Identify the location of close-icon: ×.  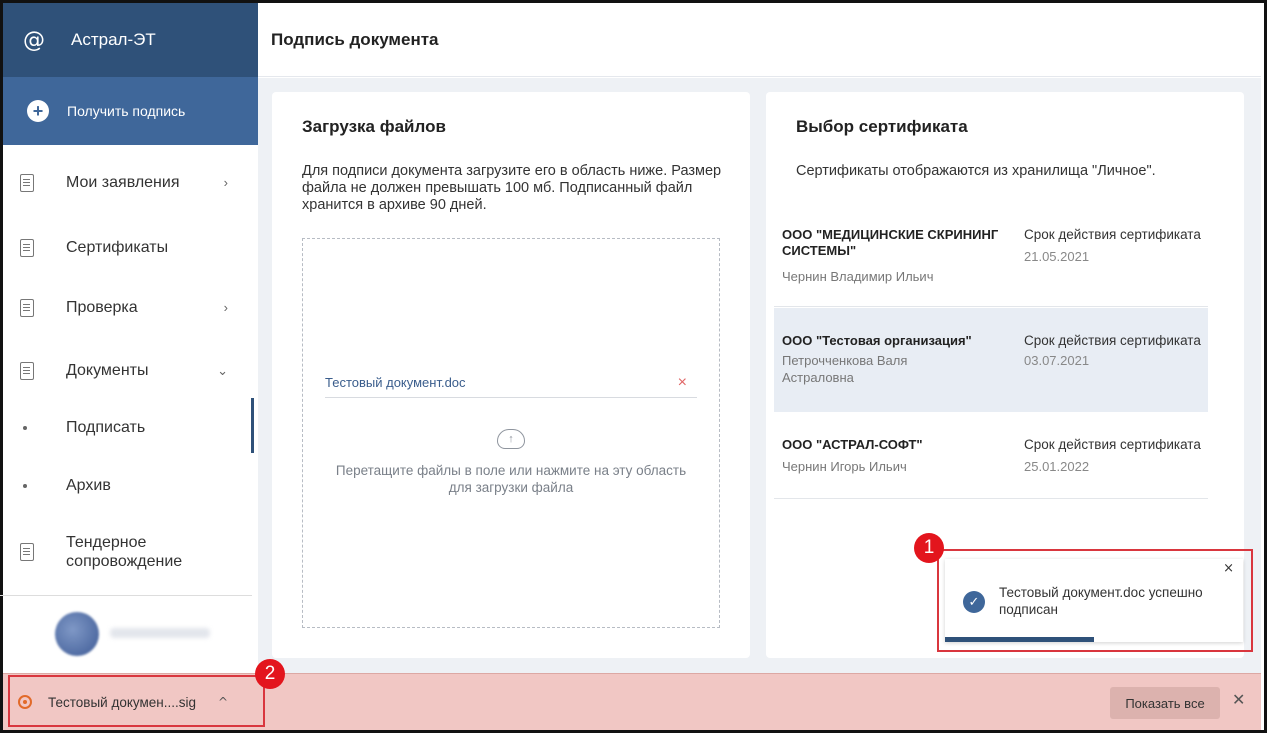
(1228, 568).